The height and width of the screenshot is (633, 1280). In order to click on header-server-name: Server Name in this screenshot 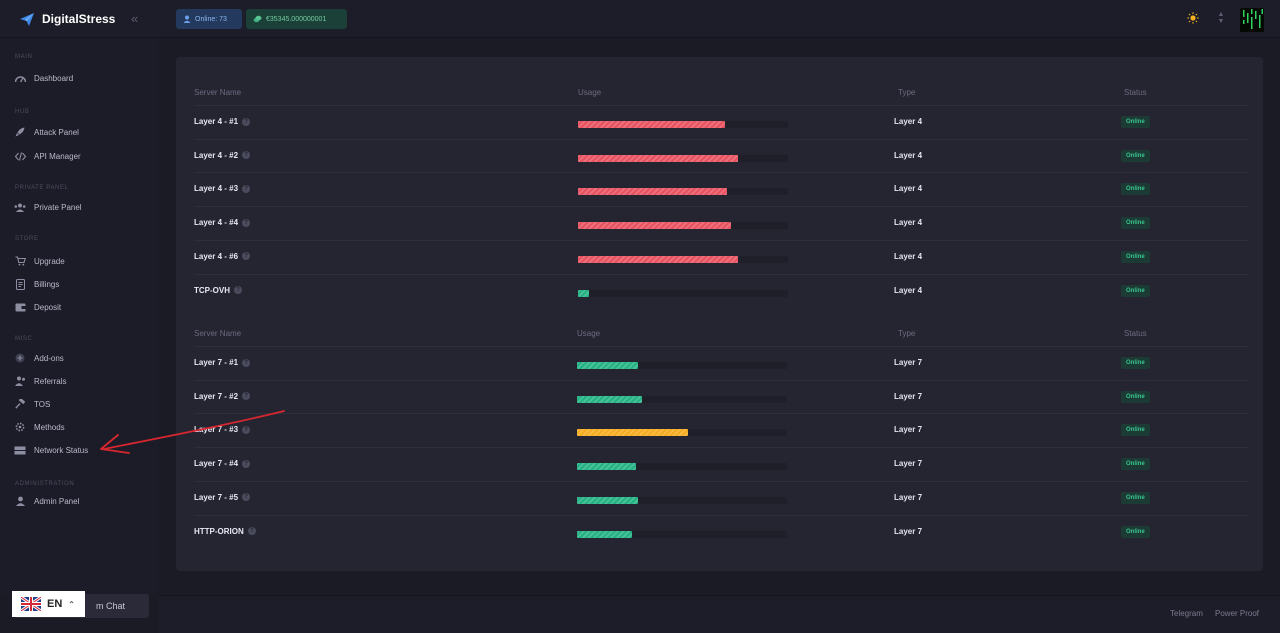, I will do `click(218, 333)`.